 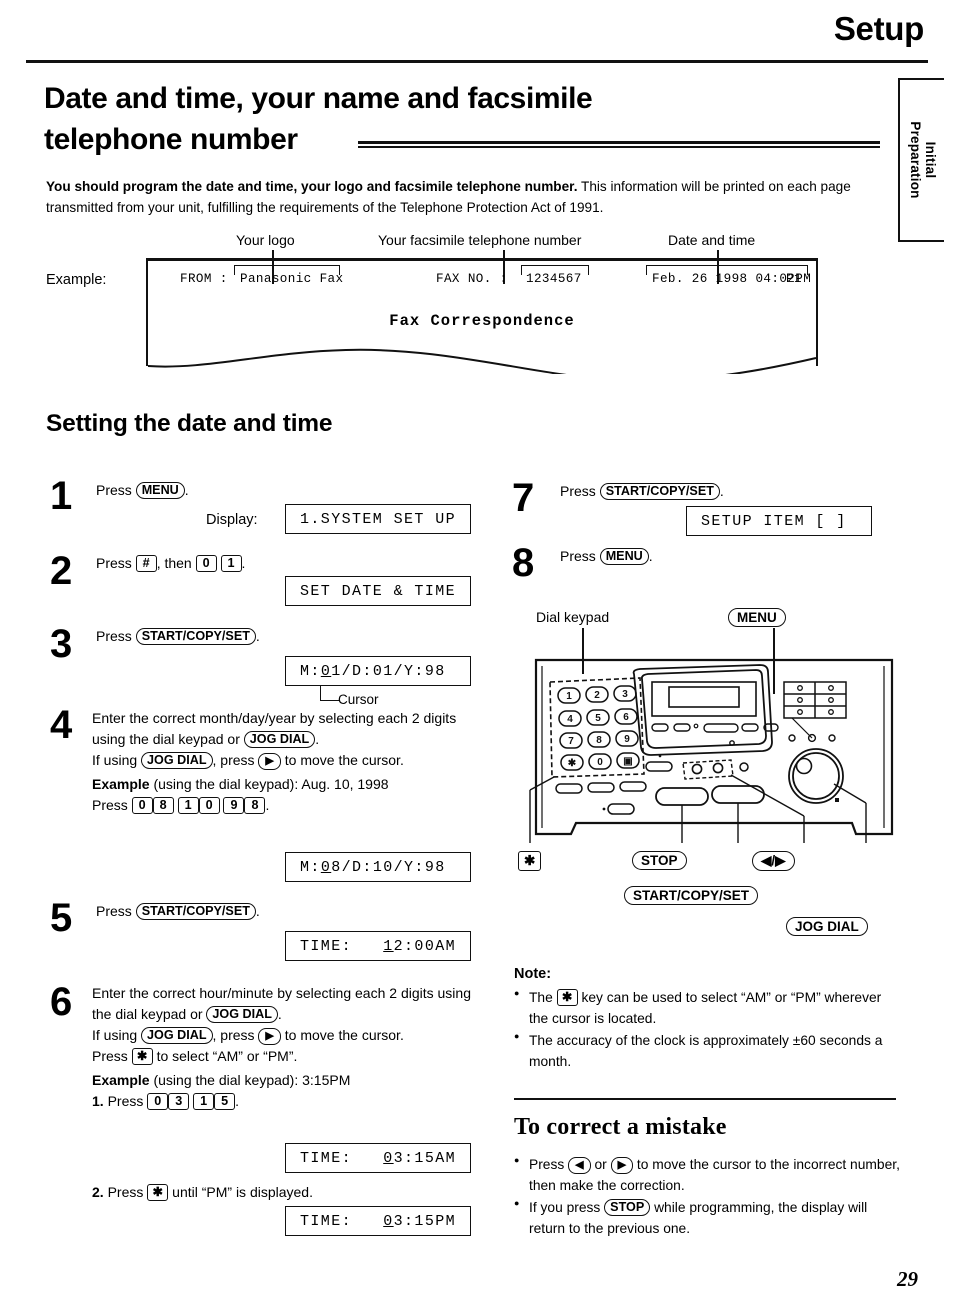 I want to click on lcd-6a-cursor-char: 0, so click(x=388, y=1158).